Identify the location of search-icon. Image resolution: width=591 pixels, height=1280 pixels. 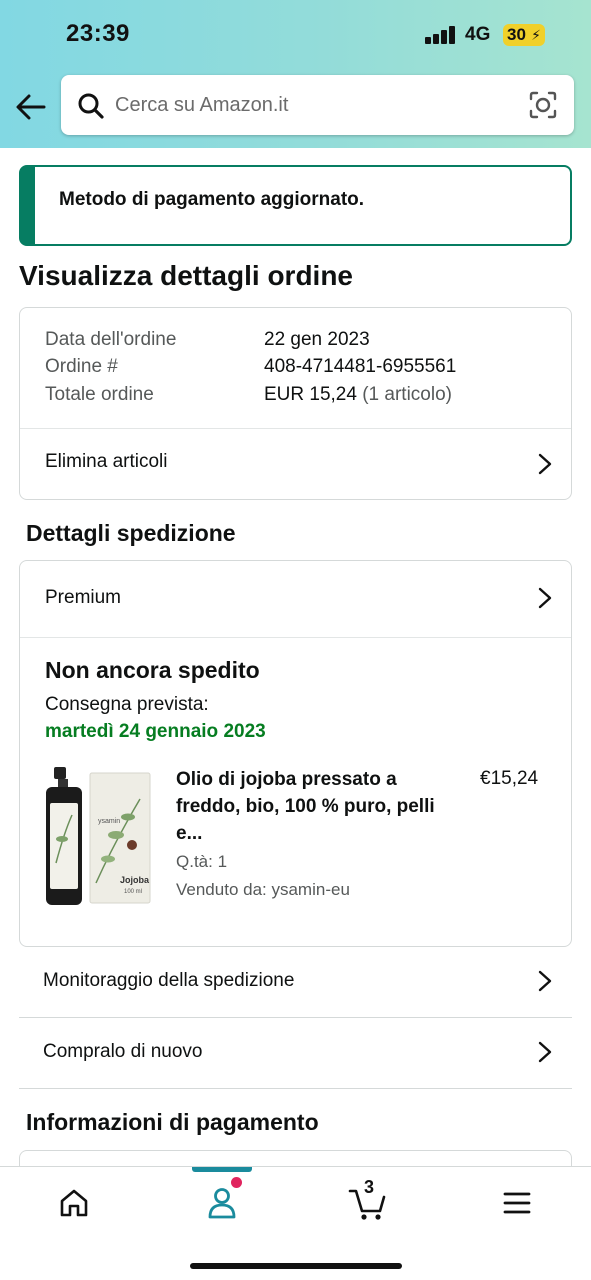
(91, 106).